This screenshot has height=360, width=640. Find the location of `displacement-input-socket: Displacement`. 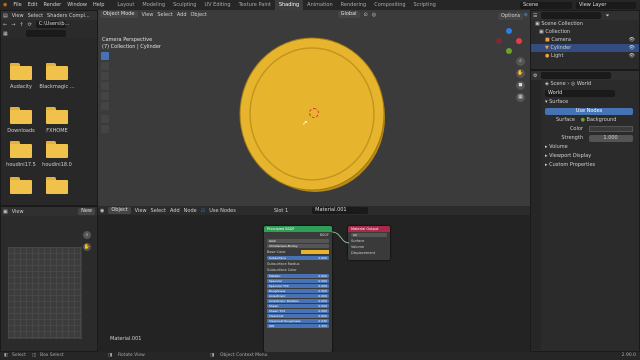

displacement-input-socket: Displacement is located at coordinates (369, 253).